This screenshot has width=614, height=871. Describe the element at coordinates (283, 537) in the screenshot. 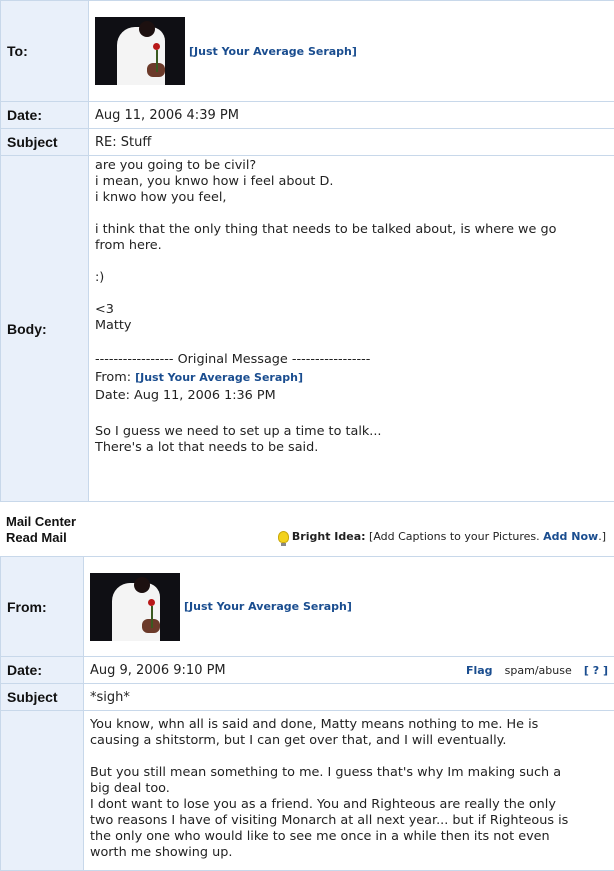

I see `lightbulb-icon` at that location.